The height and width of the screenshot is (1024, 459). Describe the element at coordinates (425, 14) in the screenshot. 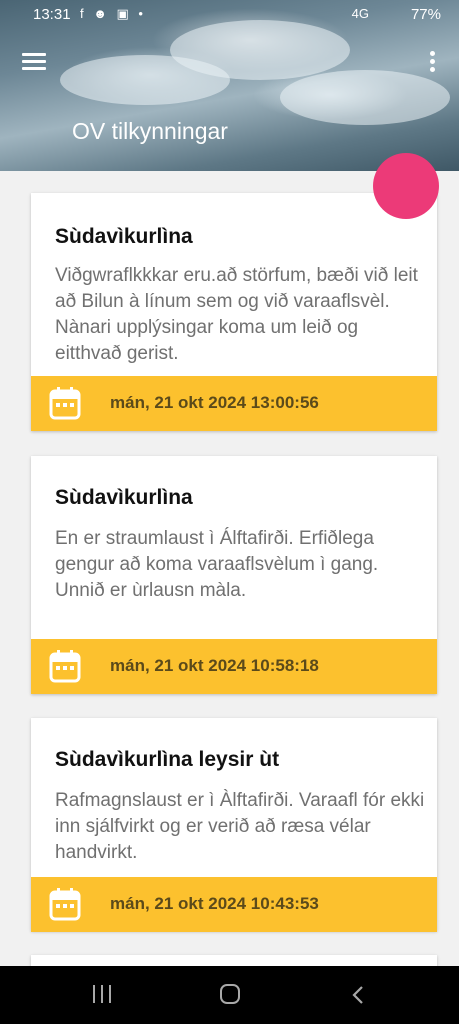

I see `battery-level: 77%` at that location.